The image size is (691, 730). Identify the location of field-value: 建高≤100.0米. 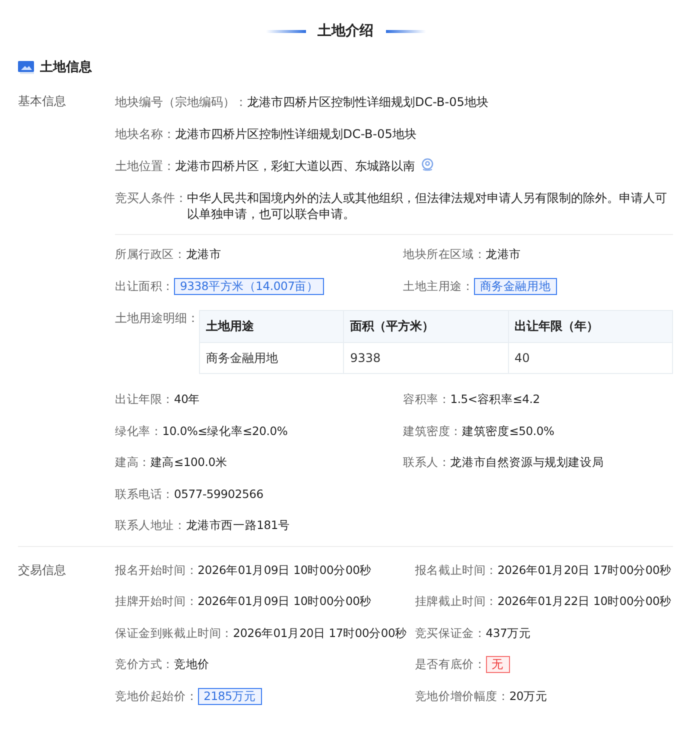
(189, 462).